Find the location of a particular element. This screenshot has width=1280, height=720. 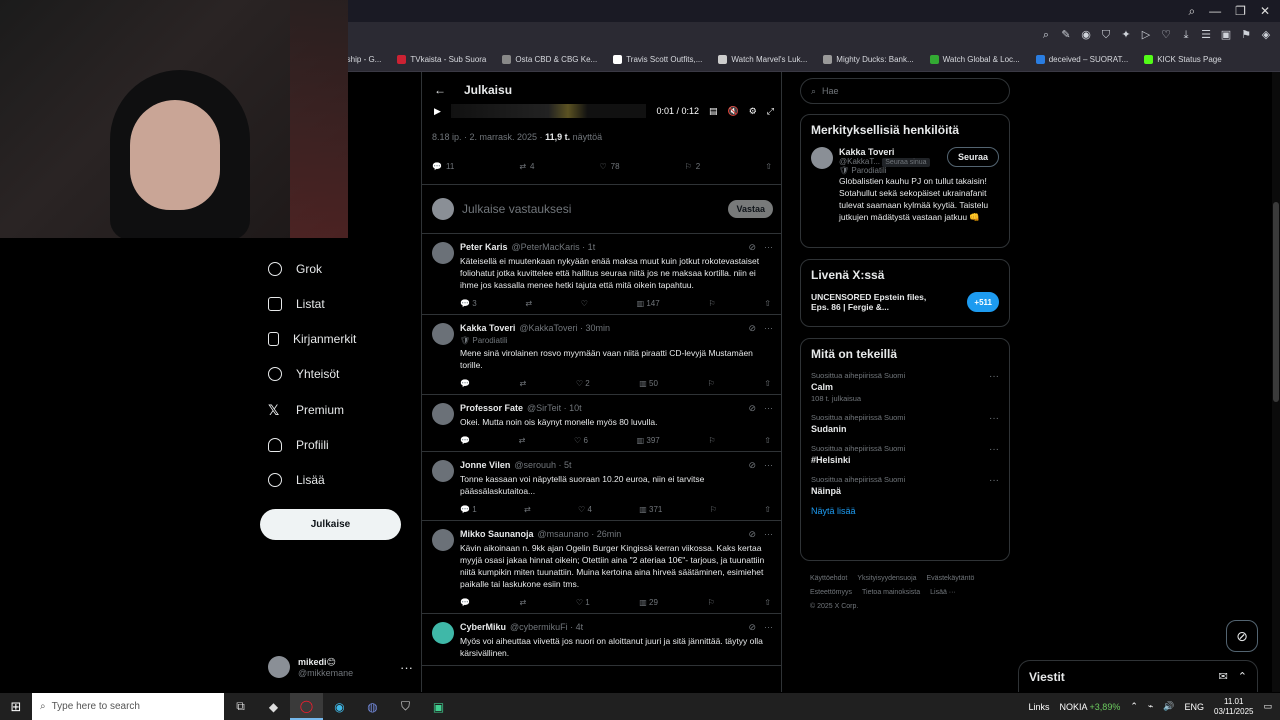

menu-icon: ☰ is located at coordinates (1206, 35).